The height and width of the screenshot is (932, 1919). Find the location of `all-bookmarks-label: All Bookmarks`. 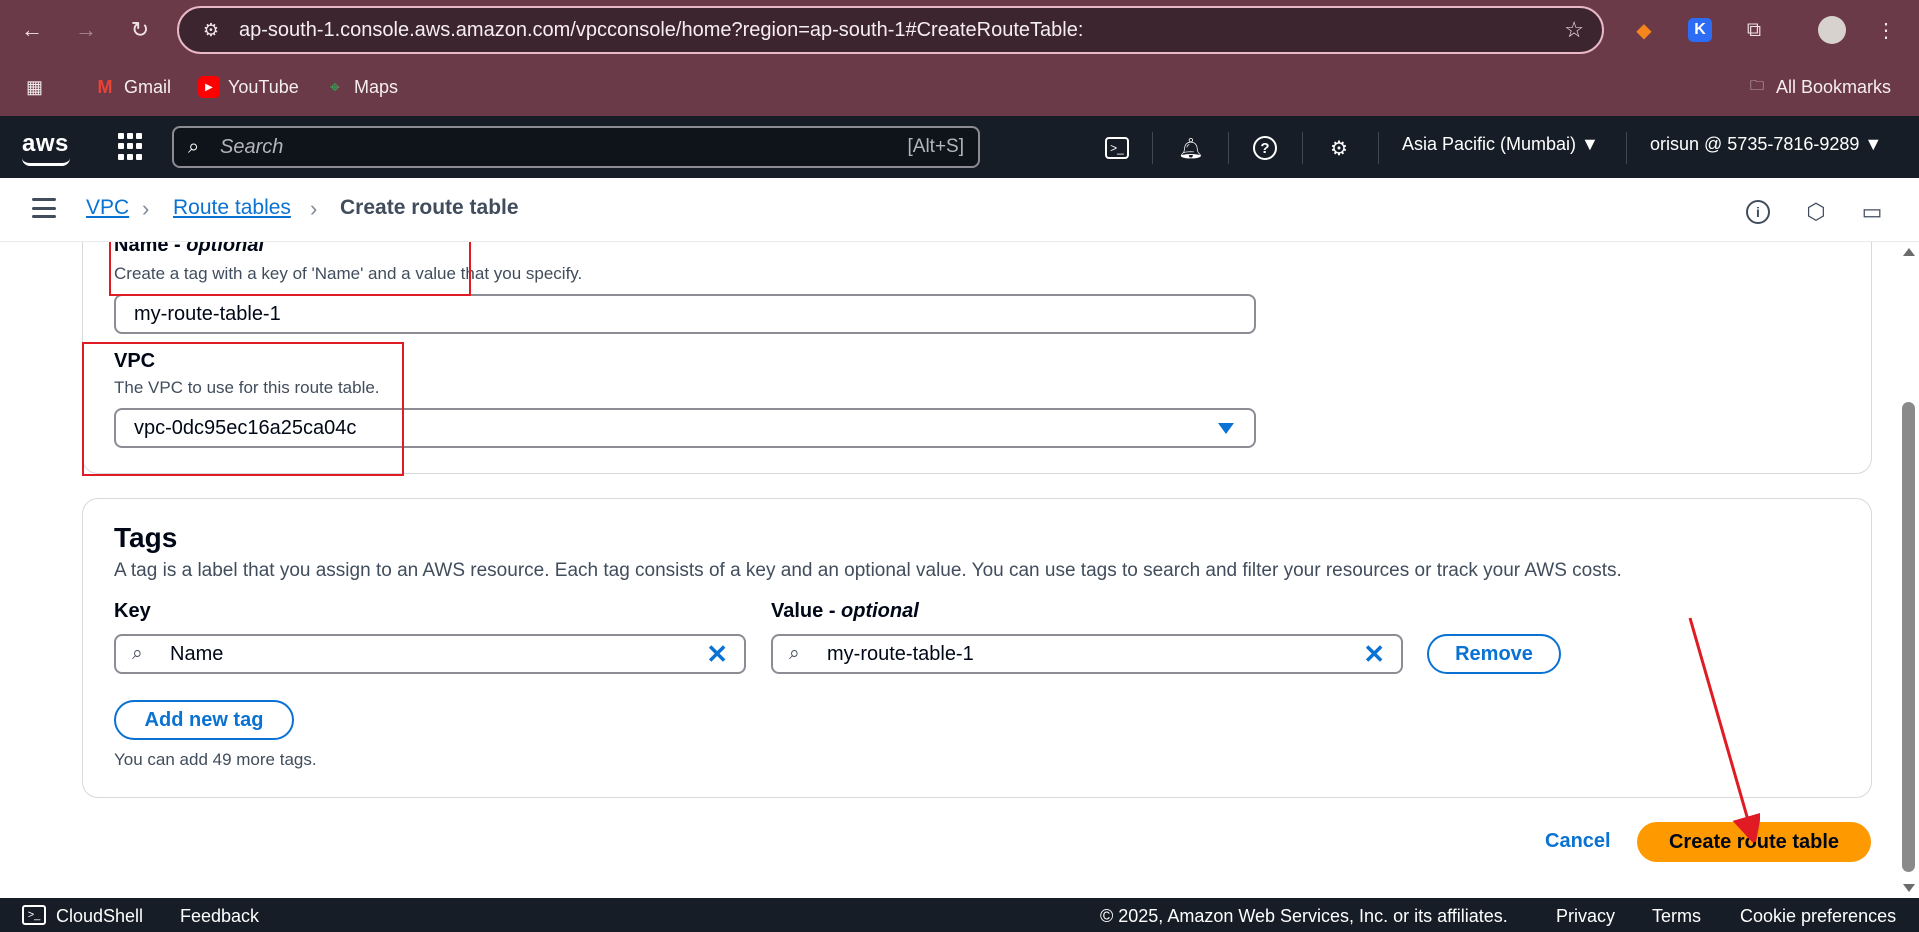

all-bookmarks-label: All Bookmarks is located at coordinates (1834, 86).